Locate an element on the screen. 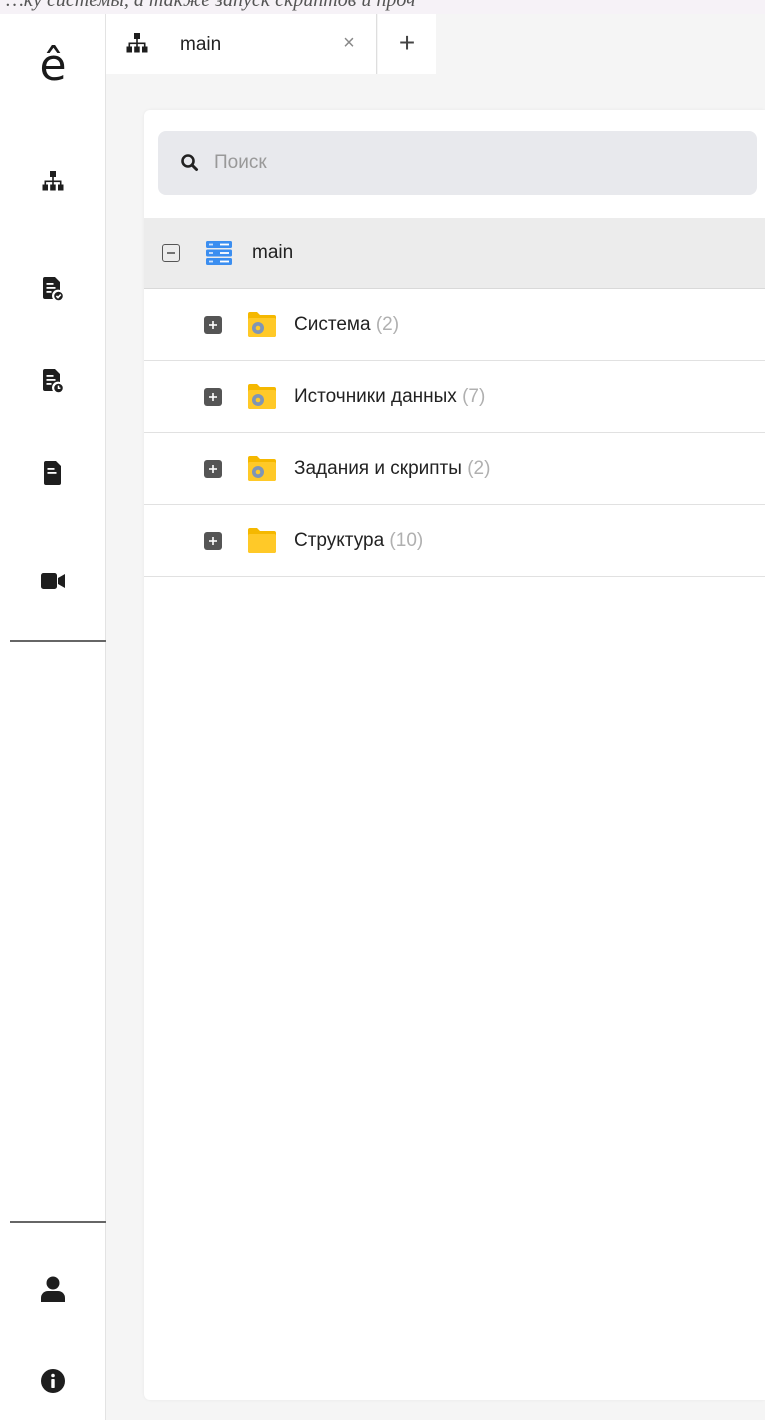 The width and height of the screenshot is (765, 1420). tree-node-label: Система (2) is located at coordinates (347, 324).